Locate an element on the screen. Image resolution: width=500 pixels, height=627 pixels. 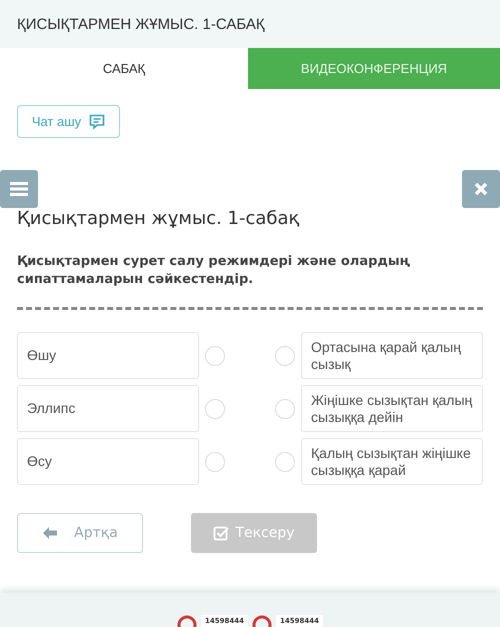
menu-button is located at coordinates (19, 189).